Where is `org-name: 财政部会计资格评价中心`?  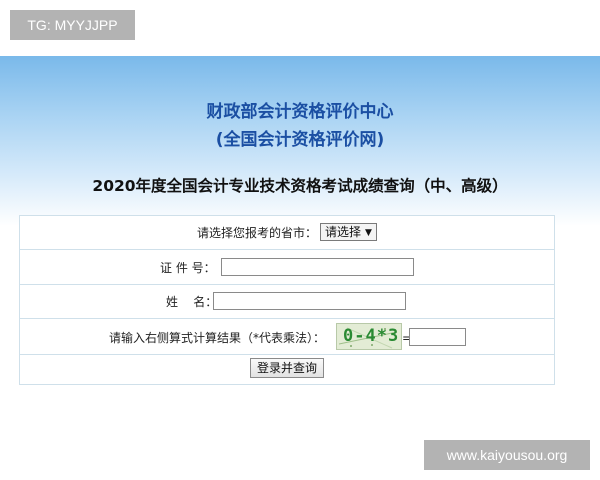 org-name: 财政部会计资格评价中心 is located at coordinates (300, 112).